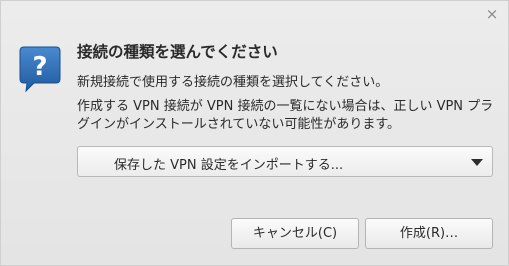 The height and width of the screenshot is (266, 509). Describe the element at coordinates (477, 162) in the screenshot. I see `chevron-down-icon` at that location.